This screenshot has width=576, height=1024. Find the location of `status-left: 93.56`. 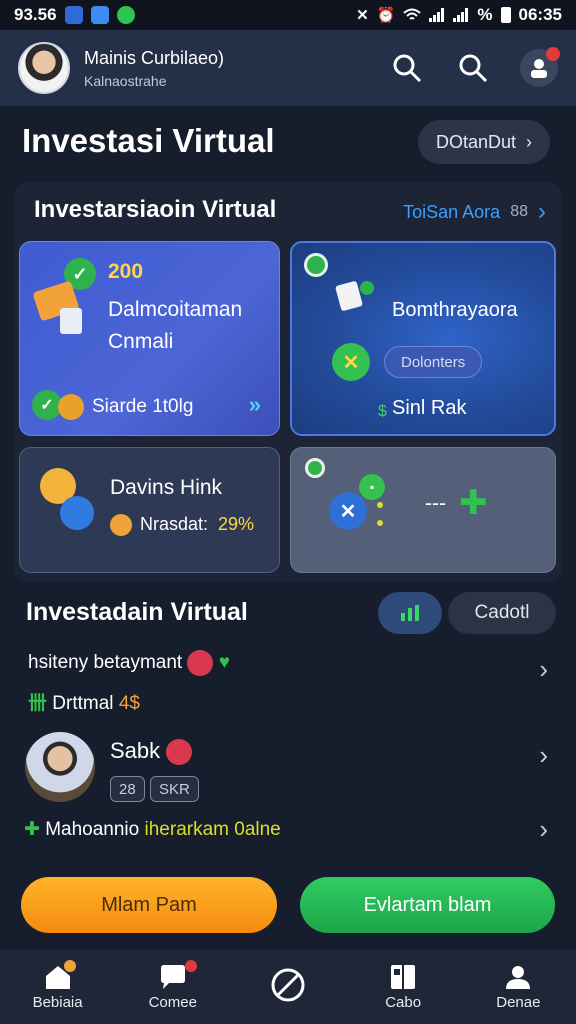

status-left: 93.56 is located at coordinates (74, 15).